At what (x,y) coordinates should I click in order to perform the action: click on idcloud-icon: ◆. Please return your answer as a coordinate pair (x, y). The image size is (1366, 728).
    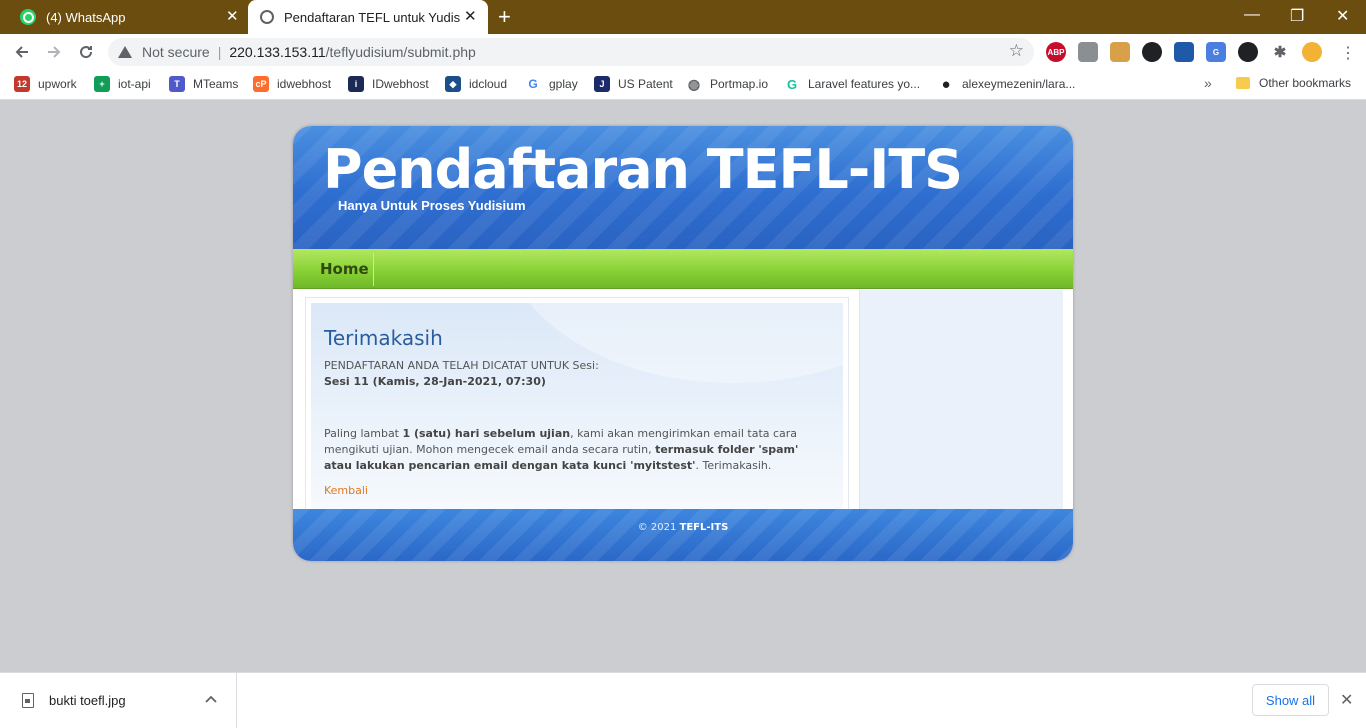
    Looking at the image, I should click on (453, 84).